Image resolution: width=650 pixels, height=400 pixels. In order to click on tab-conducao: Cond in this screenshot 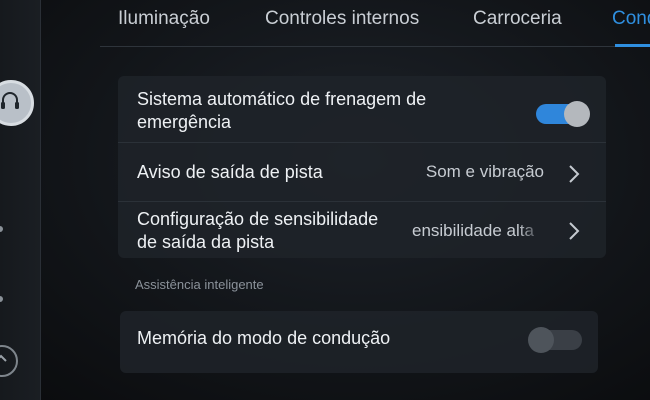, I will do `click(631, 19)`.